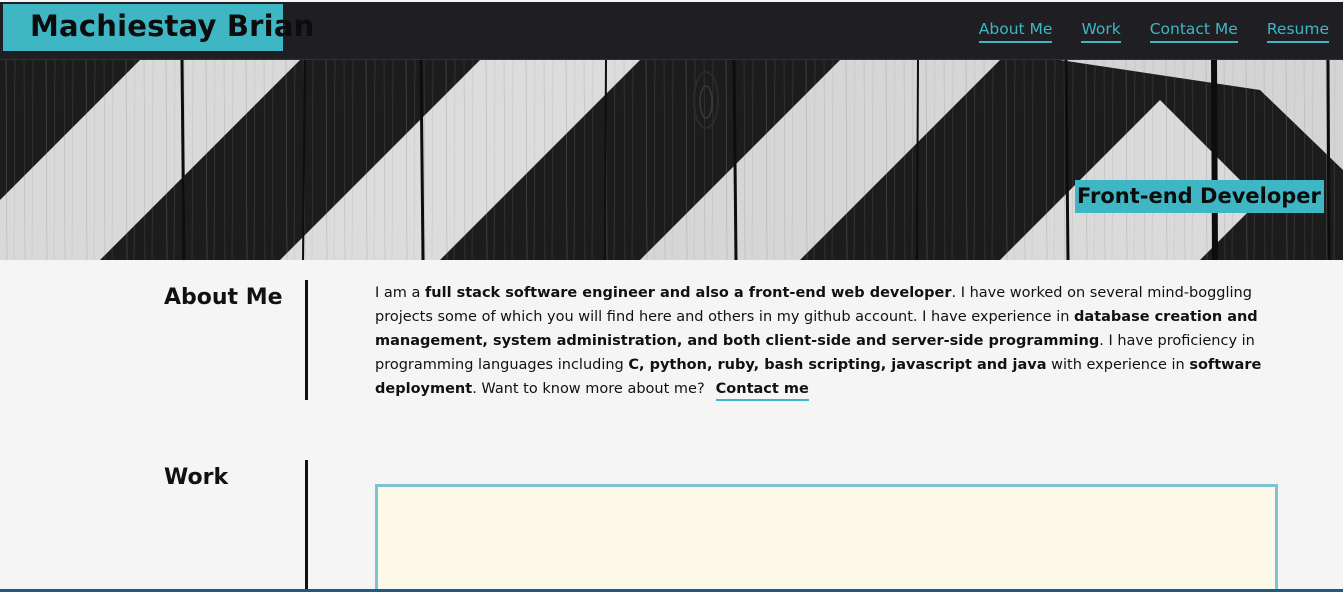  I want to click on nav-link-about-me: About Me, so click(1015, 31).